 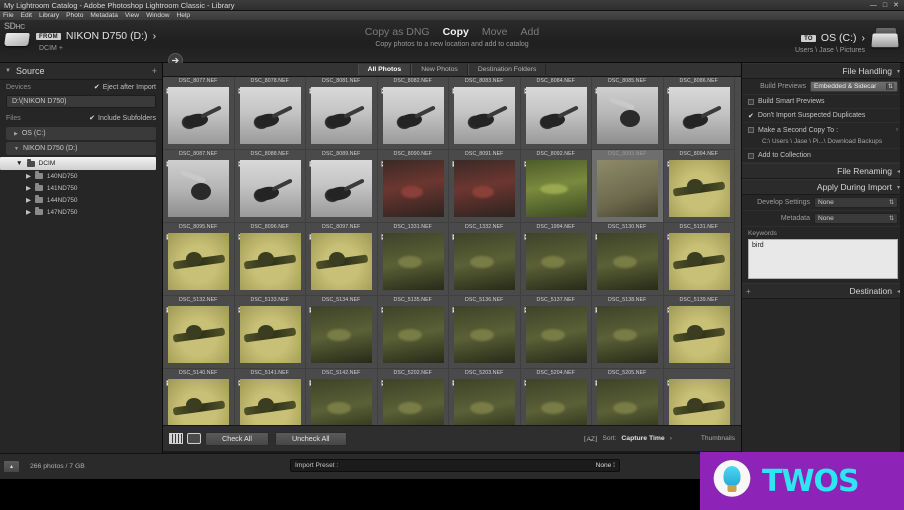 What do you see at coordinates (699, 113) in the screenshot?
I see `thumbnail-cell: DSC_8086.NEF✔` at bounding box center [699, 113].